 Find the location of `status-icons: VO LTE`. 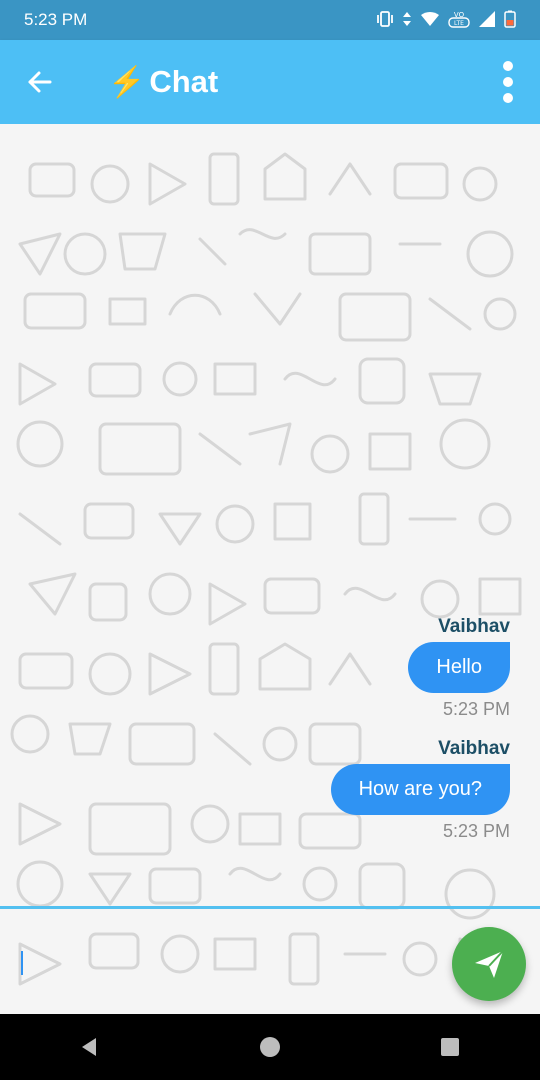

status-icons: VO LTE is located at coordinates (446, 20).